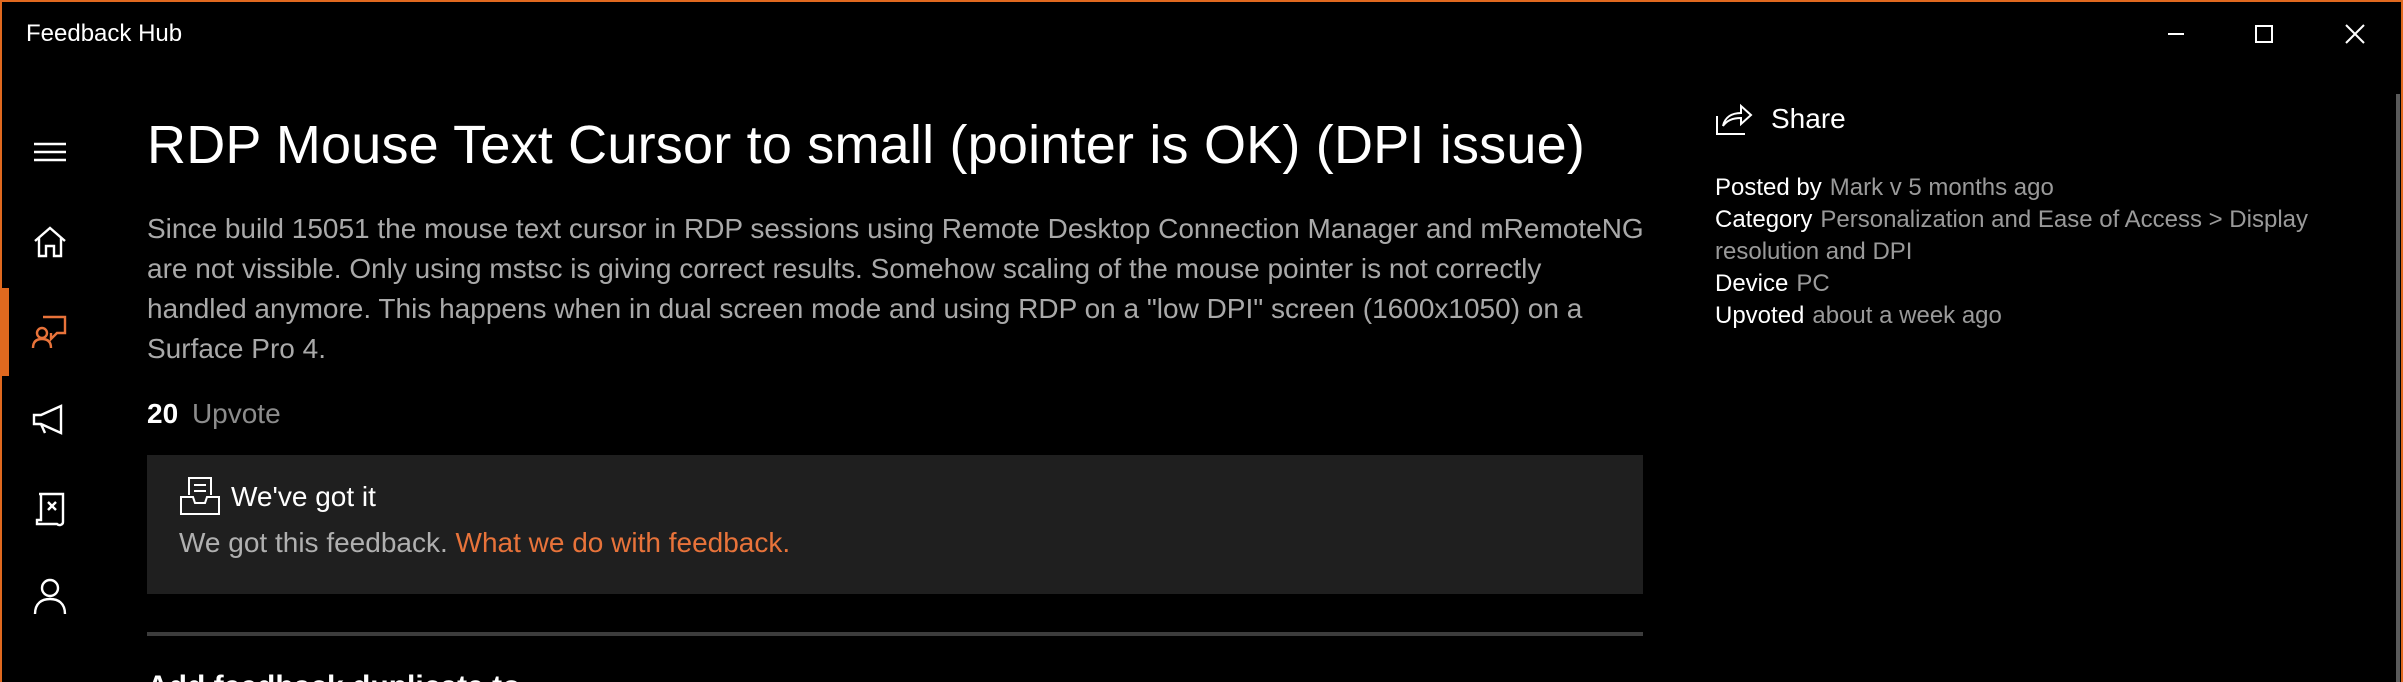  What do you see at coordinates (1907, 315) in the screenshot?
I see `upvoted-value: about a week ago` at bounding box center [1907, 315].